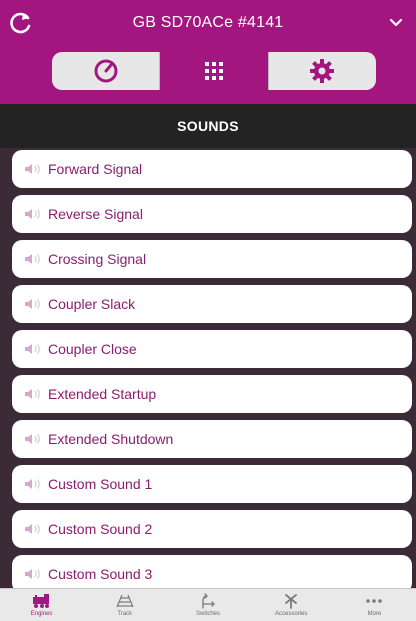 This screenshot has height=621, width=416. I want to click on nav-label: More, so click(374, 614).